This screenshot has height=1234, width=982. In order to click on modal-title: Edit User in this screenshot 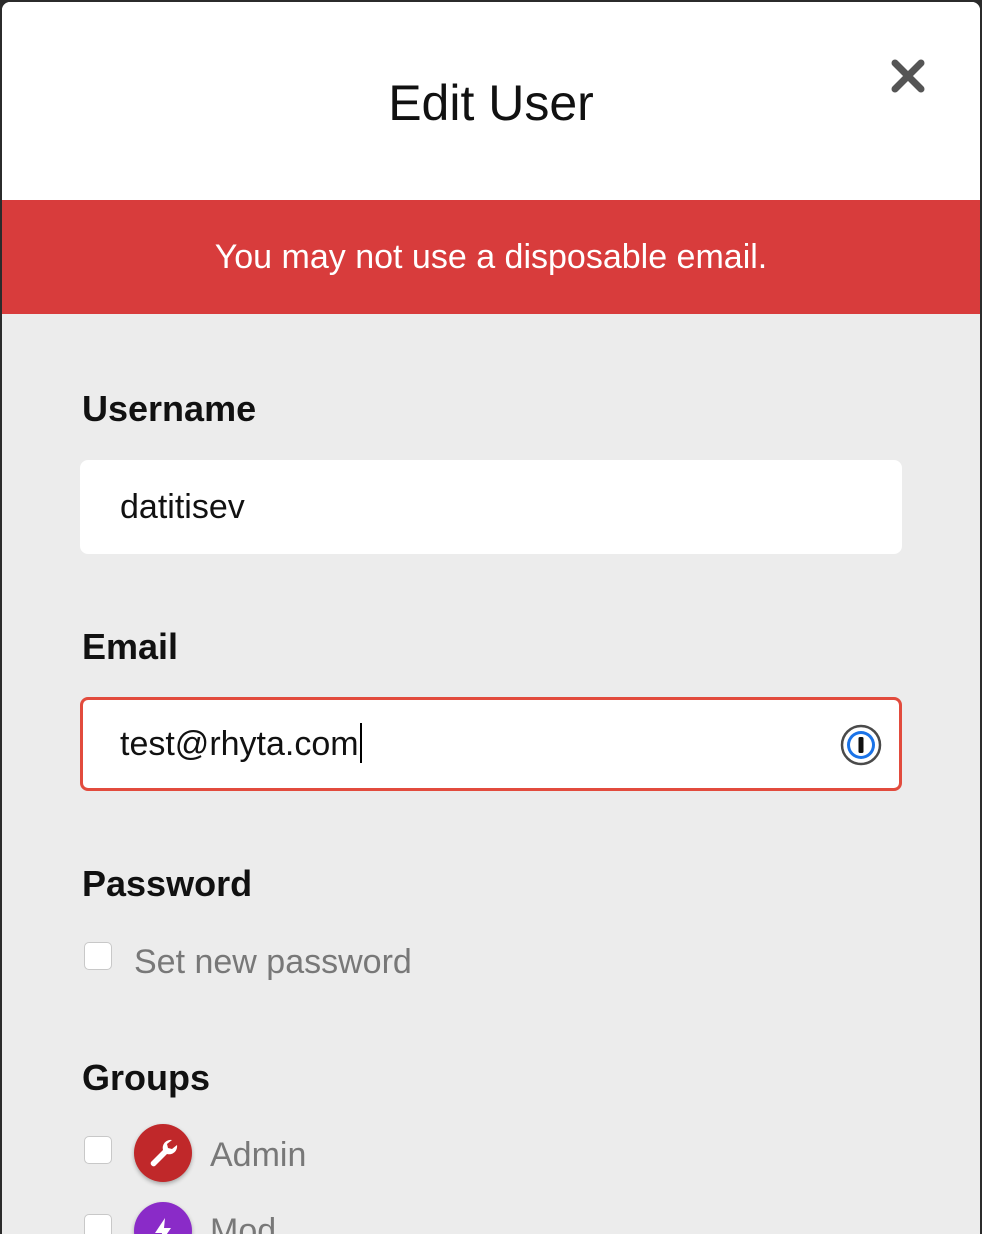, I will do `click(491, 103)`.